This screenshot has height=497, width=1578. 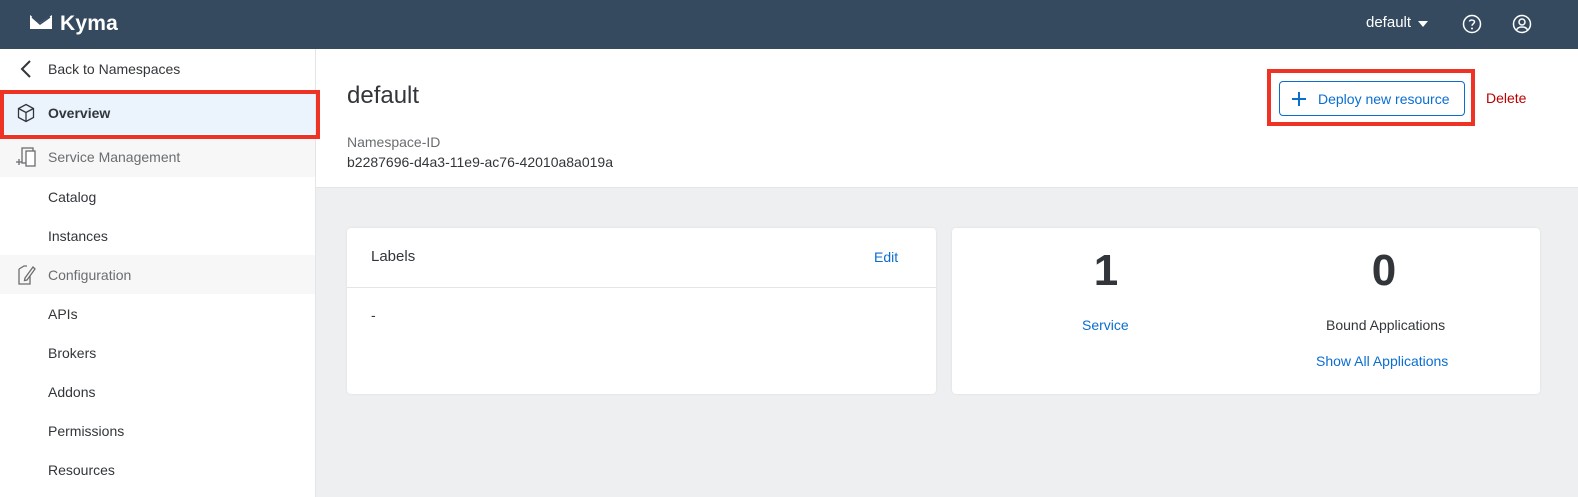 I want to click on sidebar-item-label: Resources, so click(x=81, y=469).